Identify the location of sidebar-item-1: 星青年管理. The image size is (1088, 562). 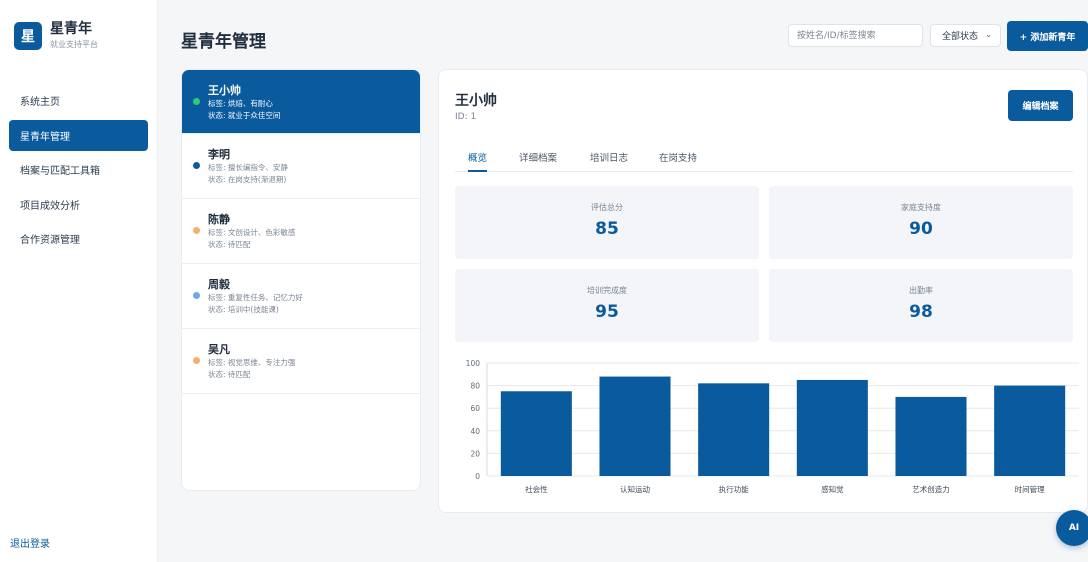
(78, 135).